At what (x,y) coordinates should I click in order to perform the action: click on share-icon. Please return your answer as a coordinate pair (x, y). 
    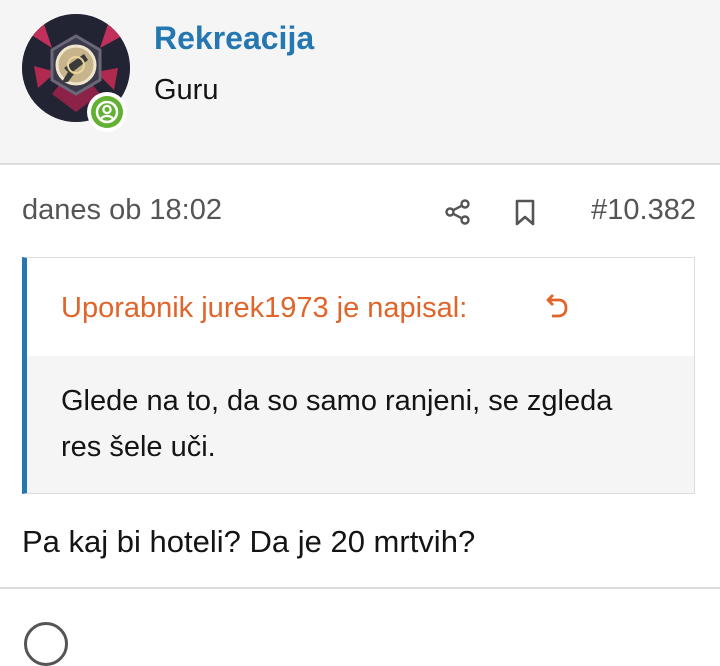
    Looking at the image, I should click on (458, 212).